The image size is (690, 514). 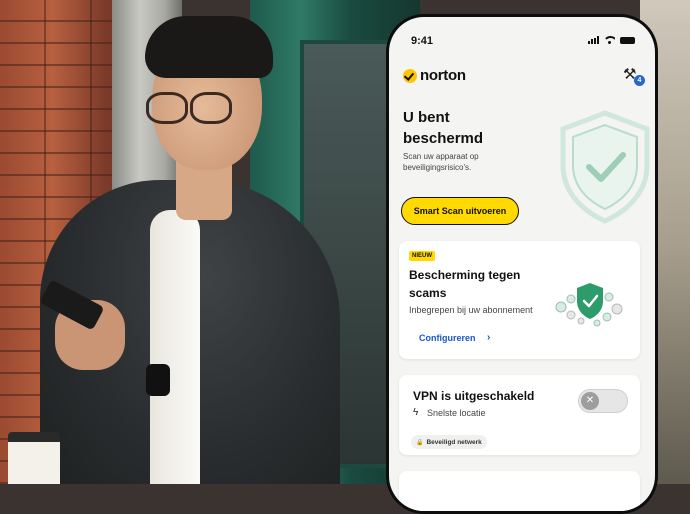 I want to click on vpn-toggle: ✕, so click(x=603, y=401).